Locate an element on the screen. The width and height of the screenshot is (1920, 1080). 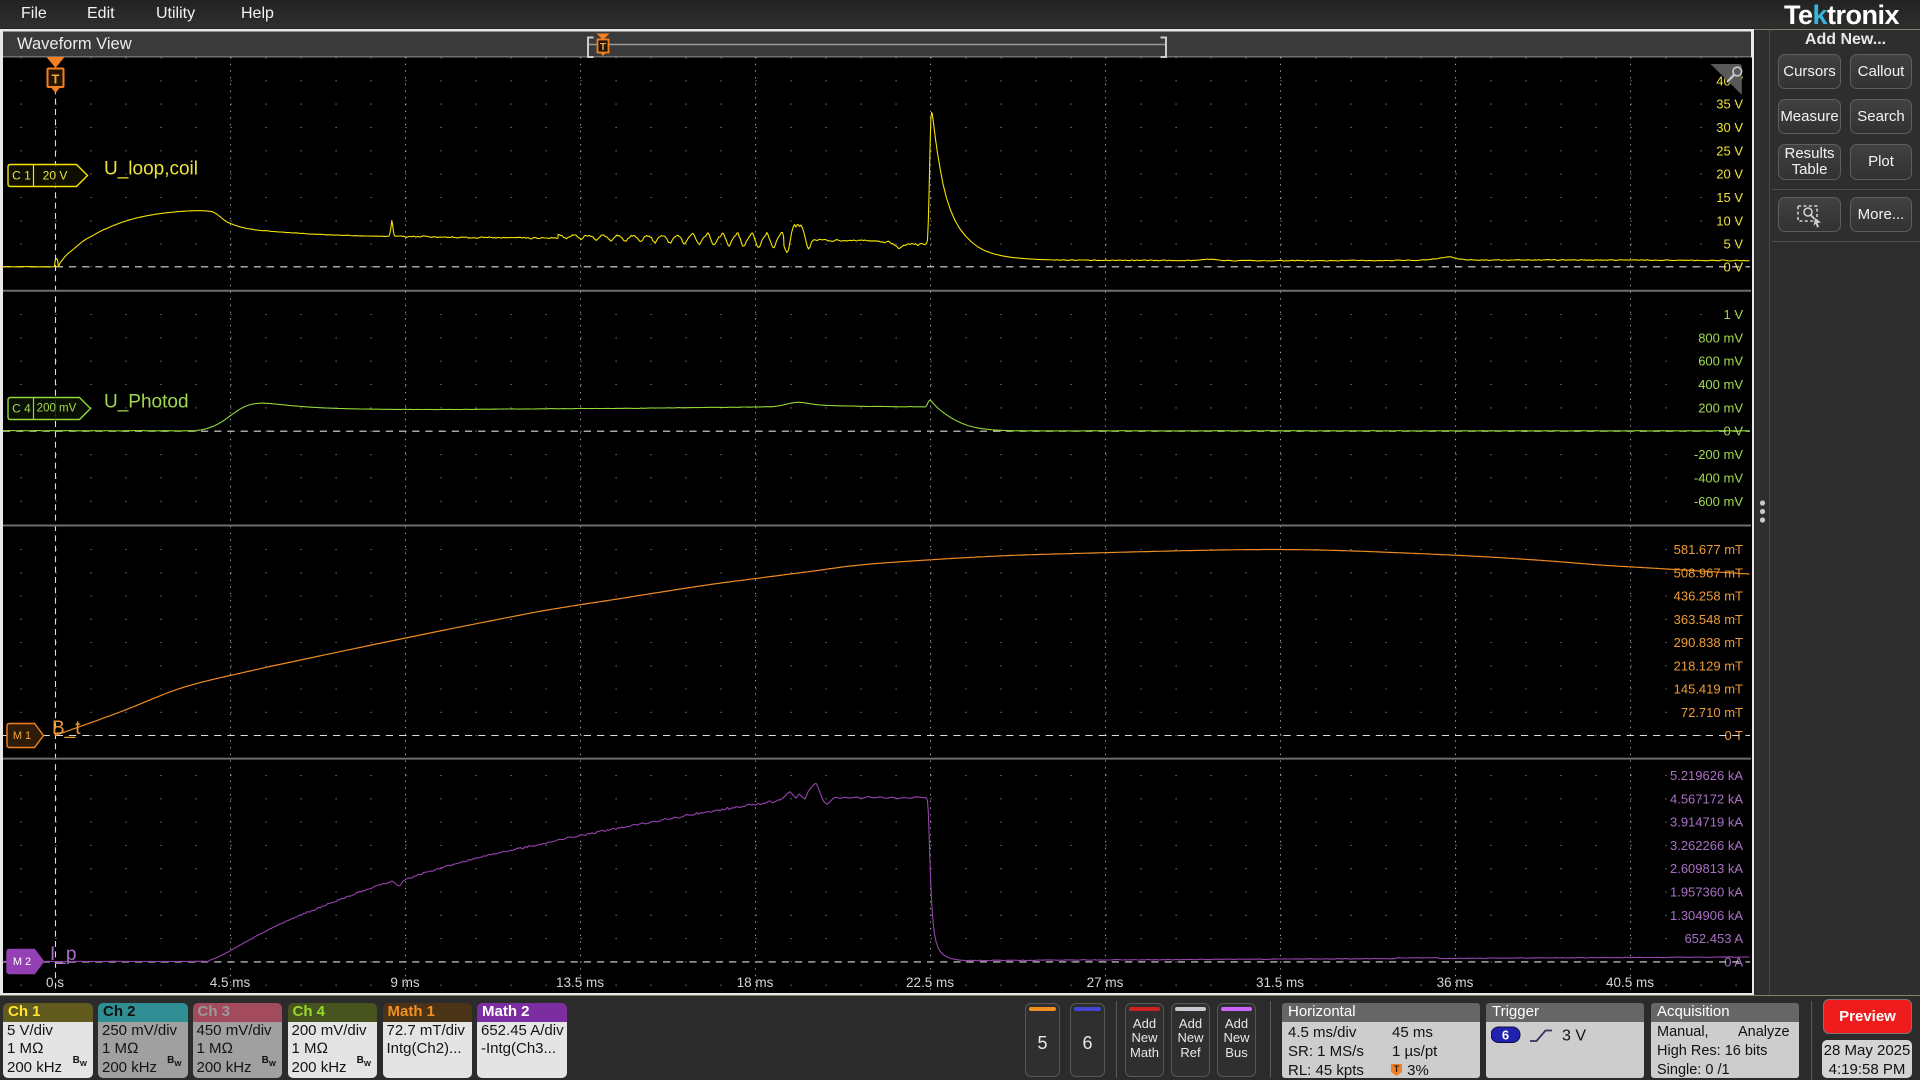
svg-text: 1.304906 kA is located at coordinates (1706, 915).